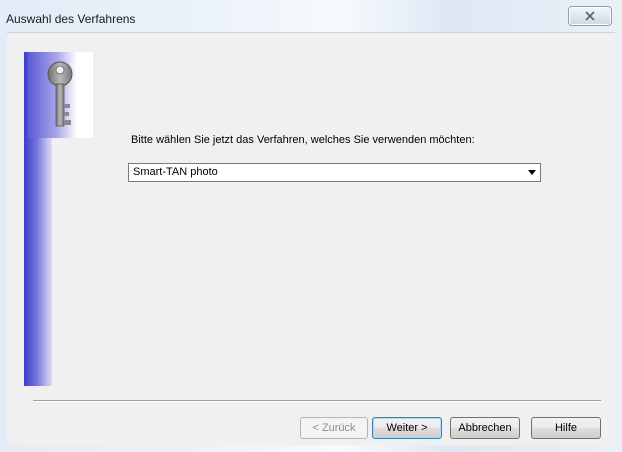 The height and width of the screenshot is (452, 622). Describe the element at coordinates (532, 172) in the screenshot. I see `chevron-down-icon` at that location.